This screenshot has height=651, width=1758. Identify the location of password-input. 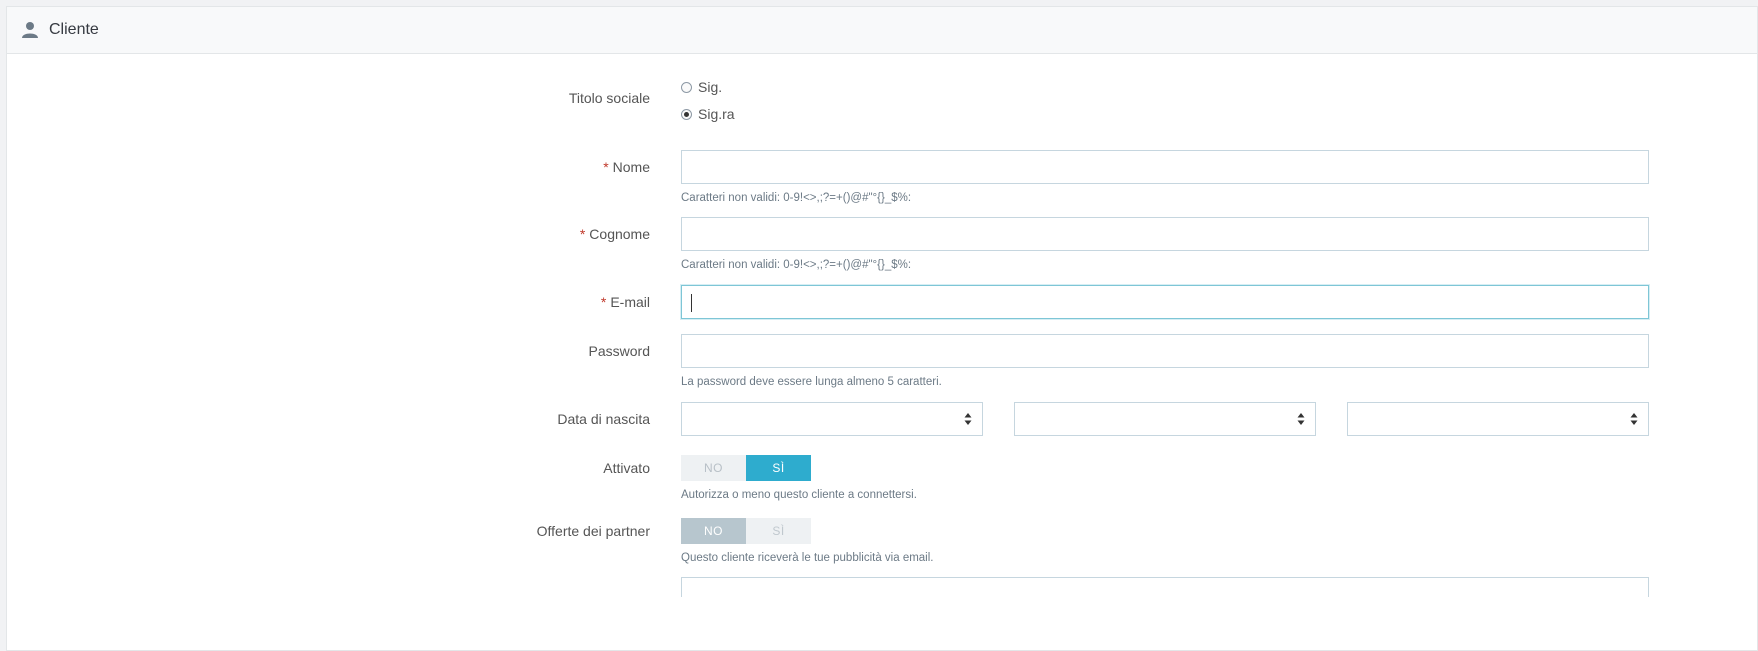
(1165, 351).